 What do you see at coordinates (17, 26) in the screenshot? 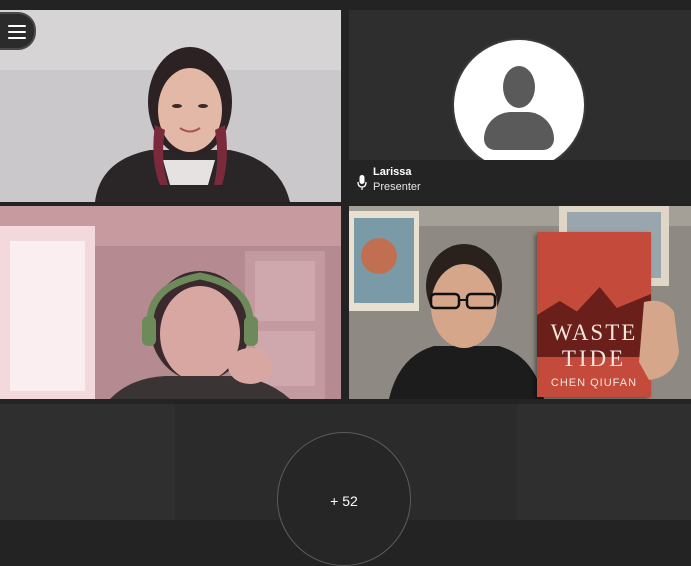
I see `hamburger-menu-icon` at bounding box center [17, 26].